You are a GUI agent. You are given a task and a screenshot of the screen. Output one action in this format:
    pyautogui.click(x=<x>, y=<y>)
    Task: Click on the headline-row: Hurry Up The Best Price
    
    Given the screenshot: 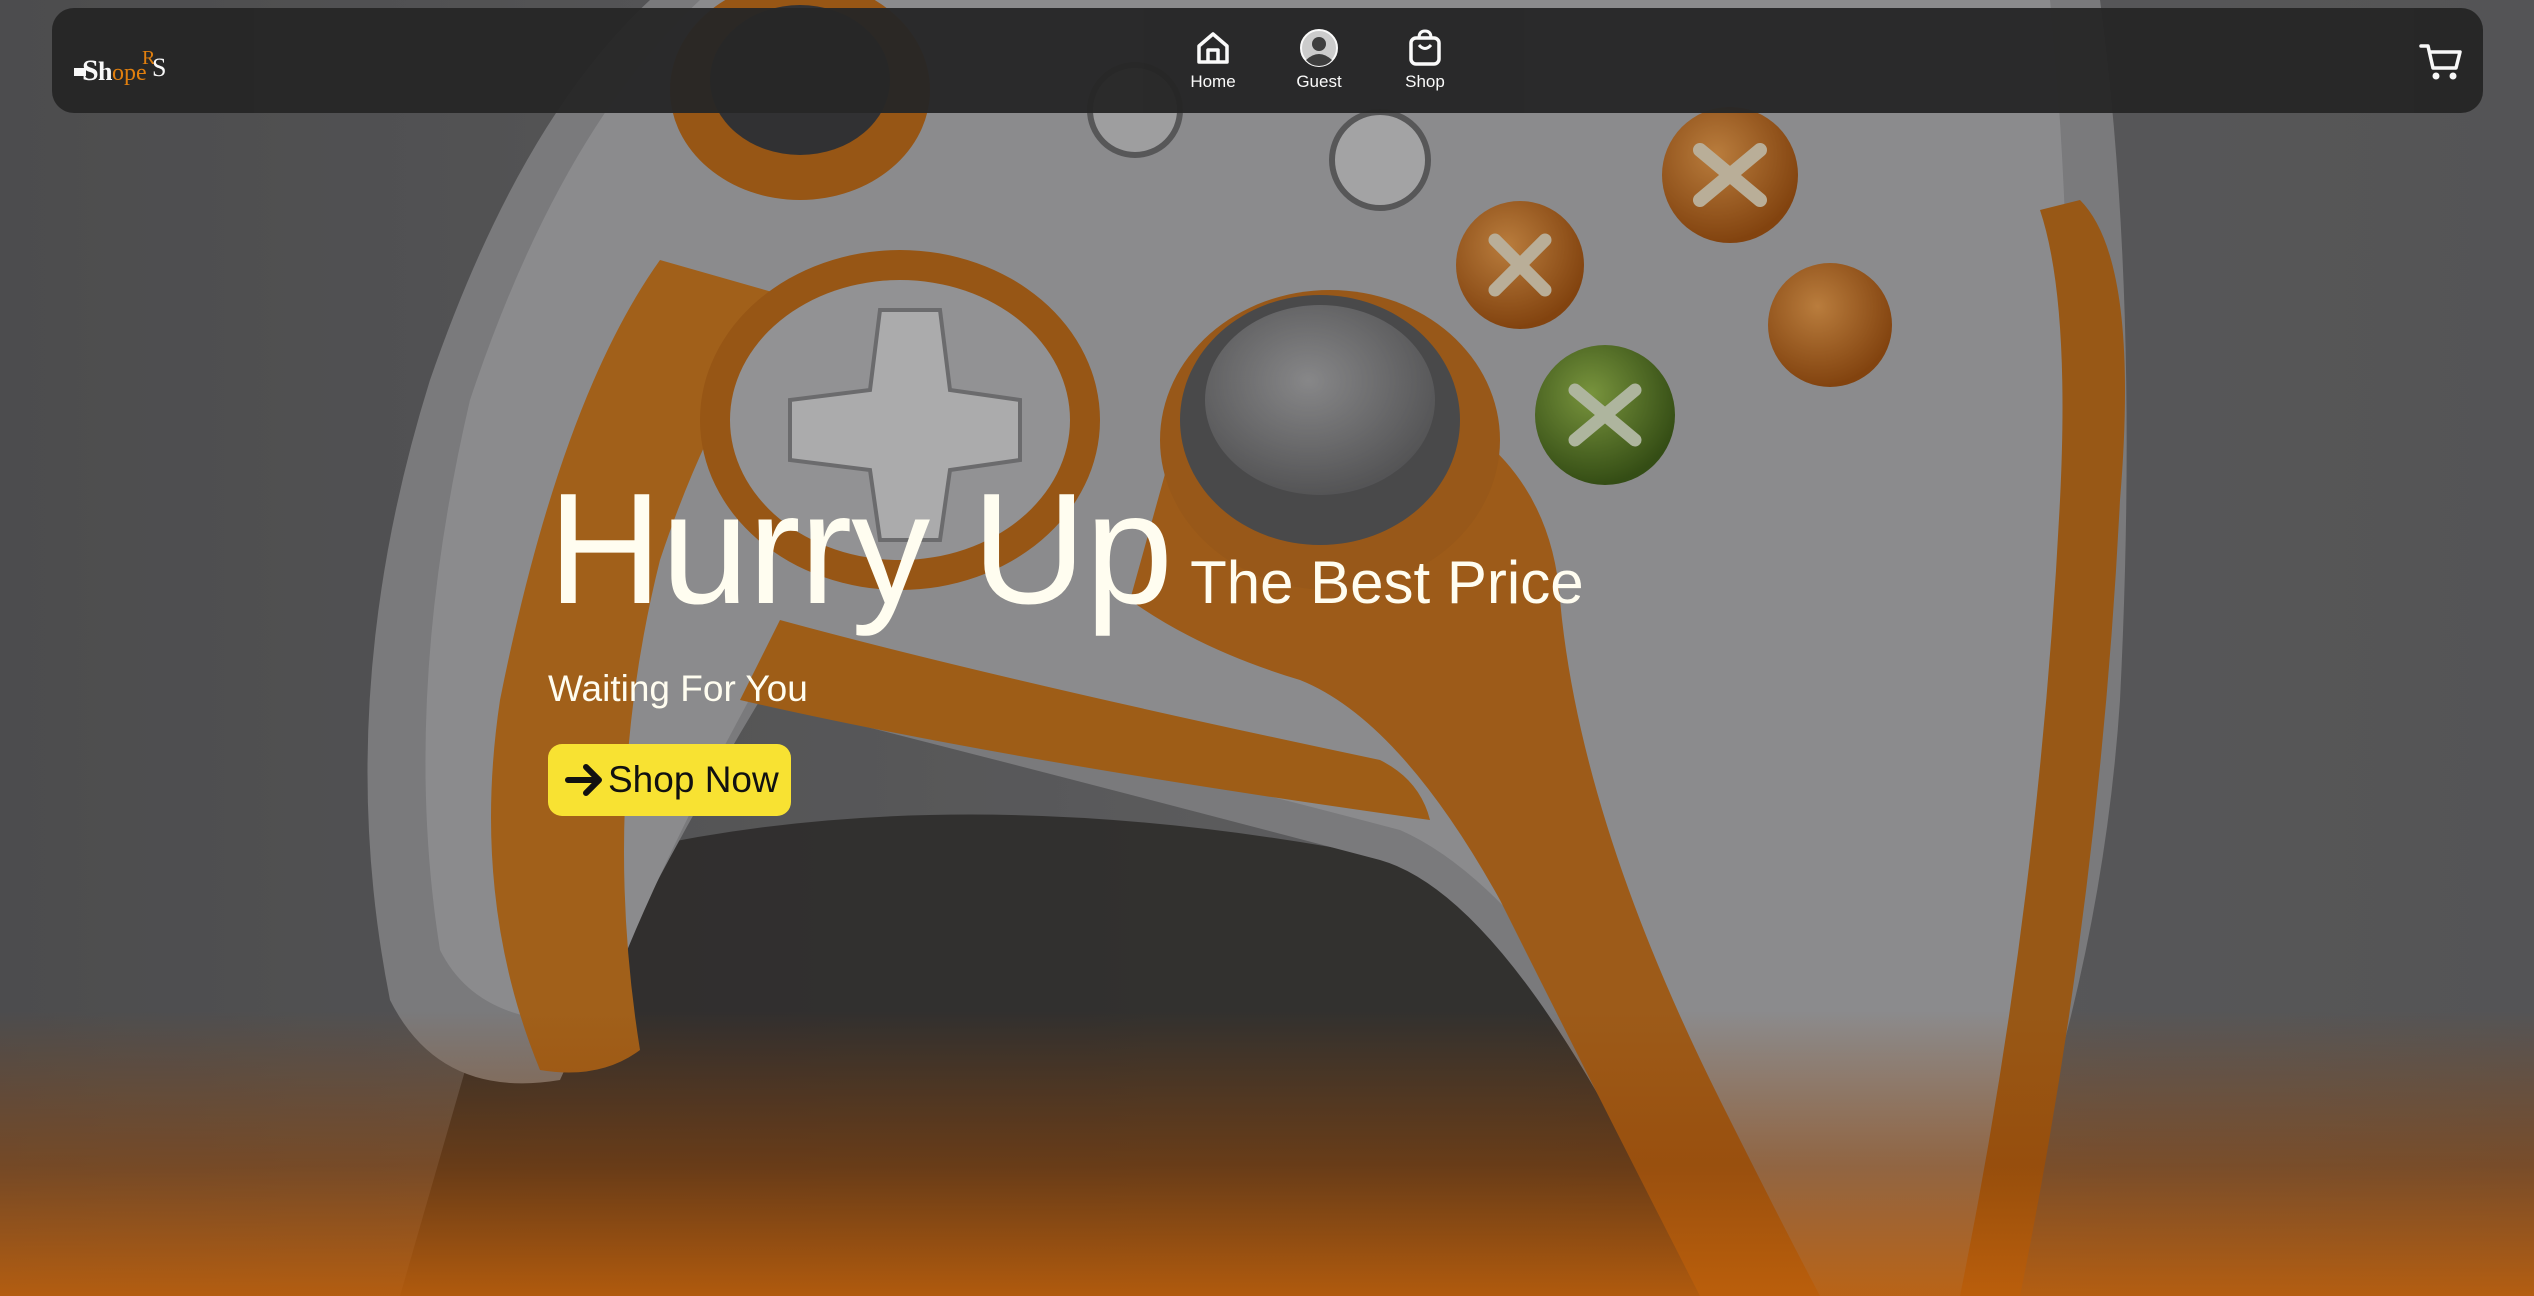 What is the action you would take?
    pyautogui.click(x=1066, y=549)
    